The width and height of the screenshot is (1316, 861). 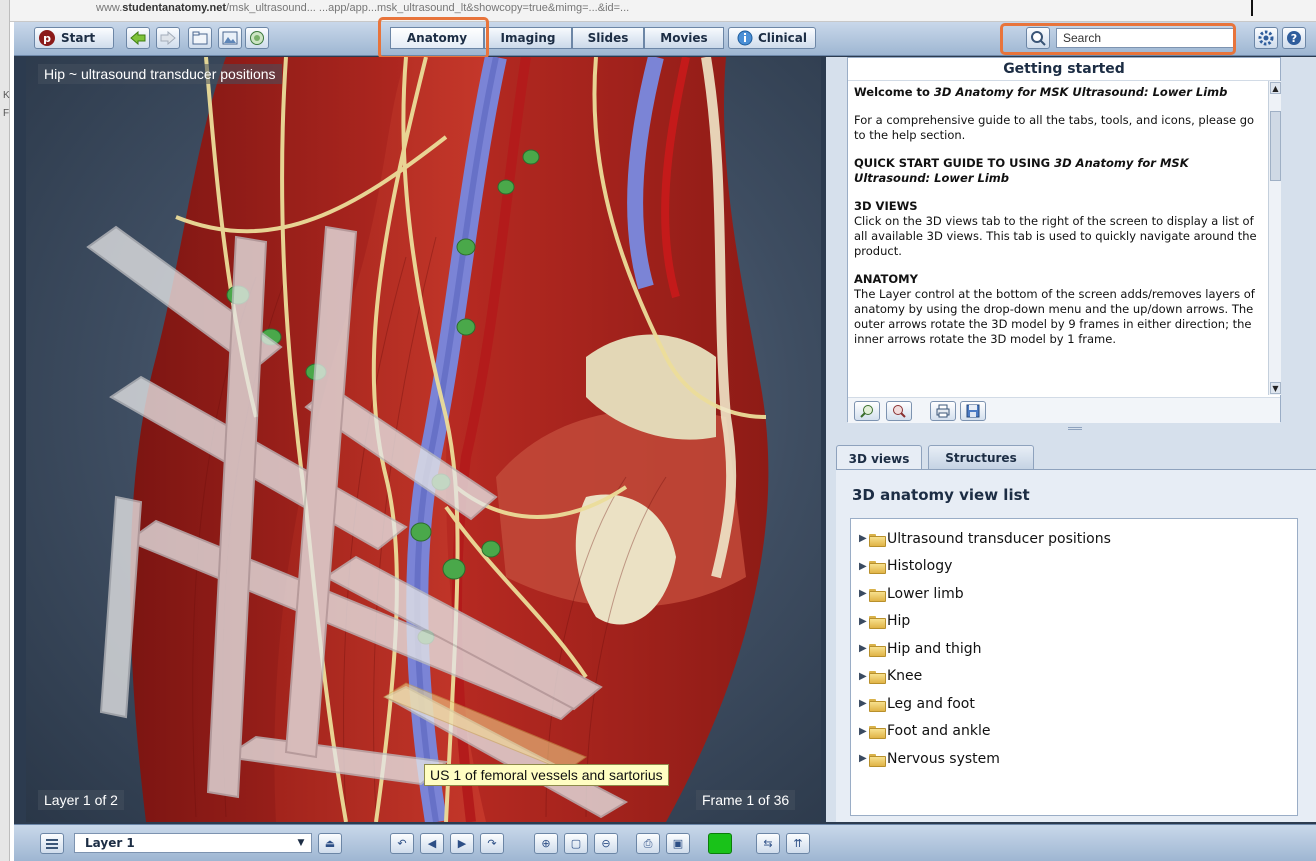 I want to click on fit-view-button: ▢, so click(x=576, y=843).